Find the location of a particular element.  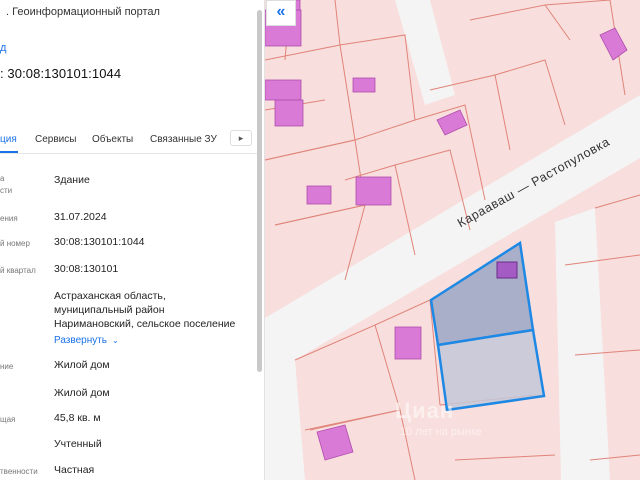

tab-information: ция is located at coordinates (8, 139).